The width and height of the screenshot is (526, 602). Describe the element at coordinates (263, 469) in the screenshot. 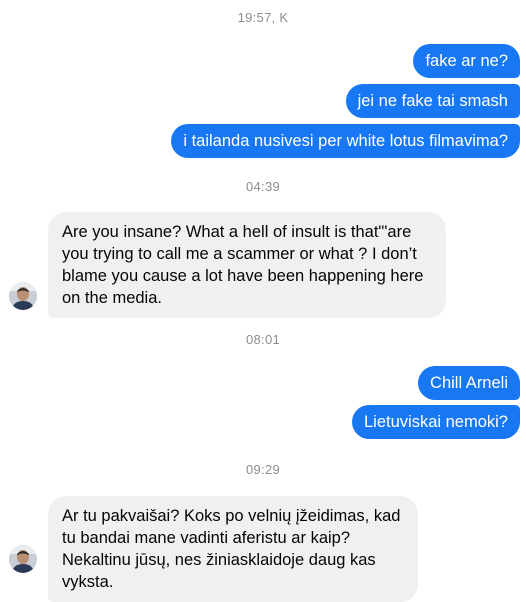

I see `timestamp-divider: 09:29` at that location.